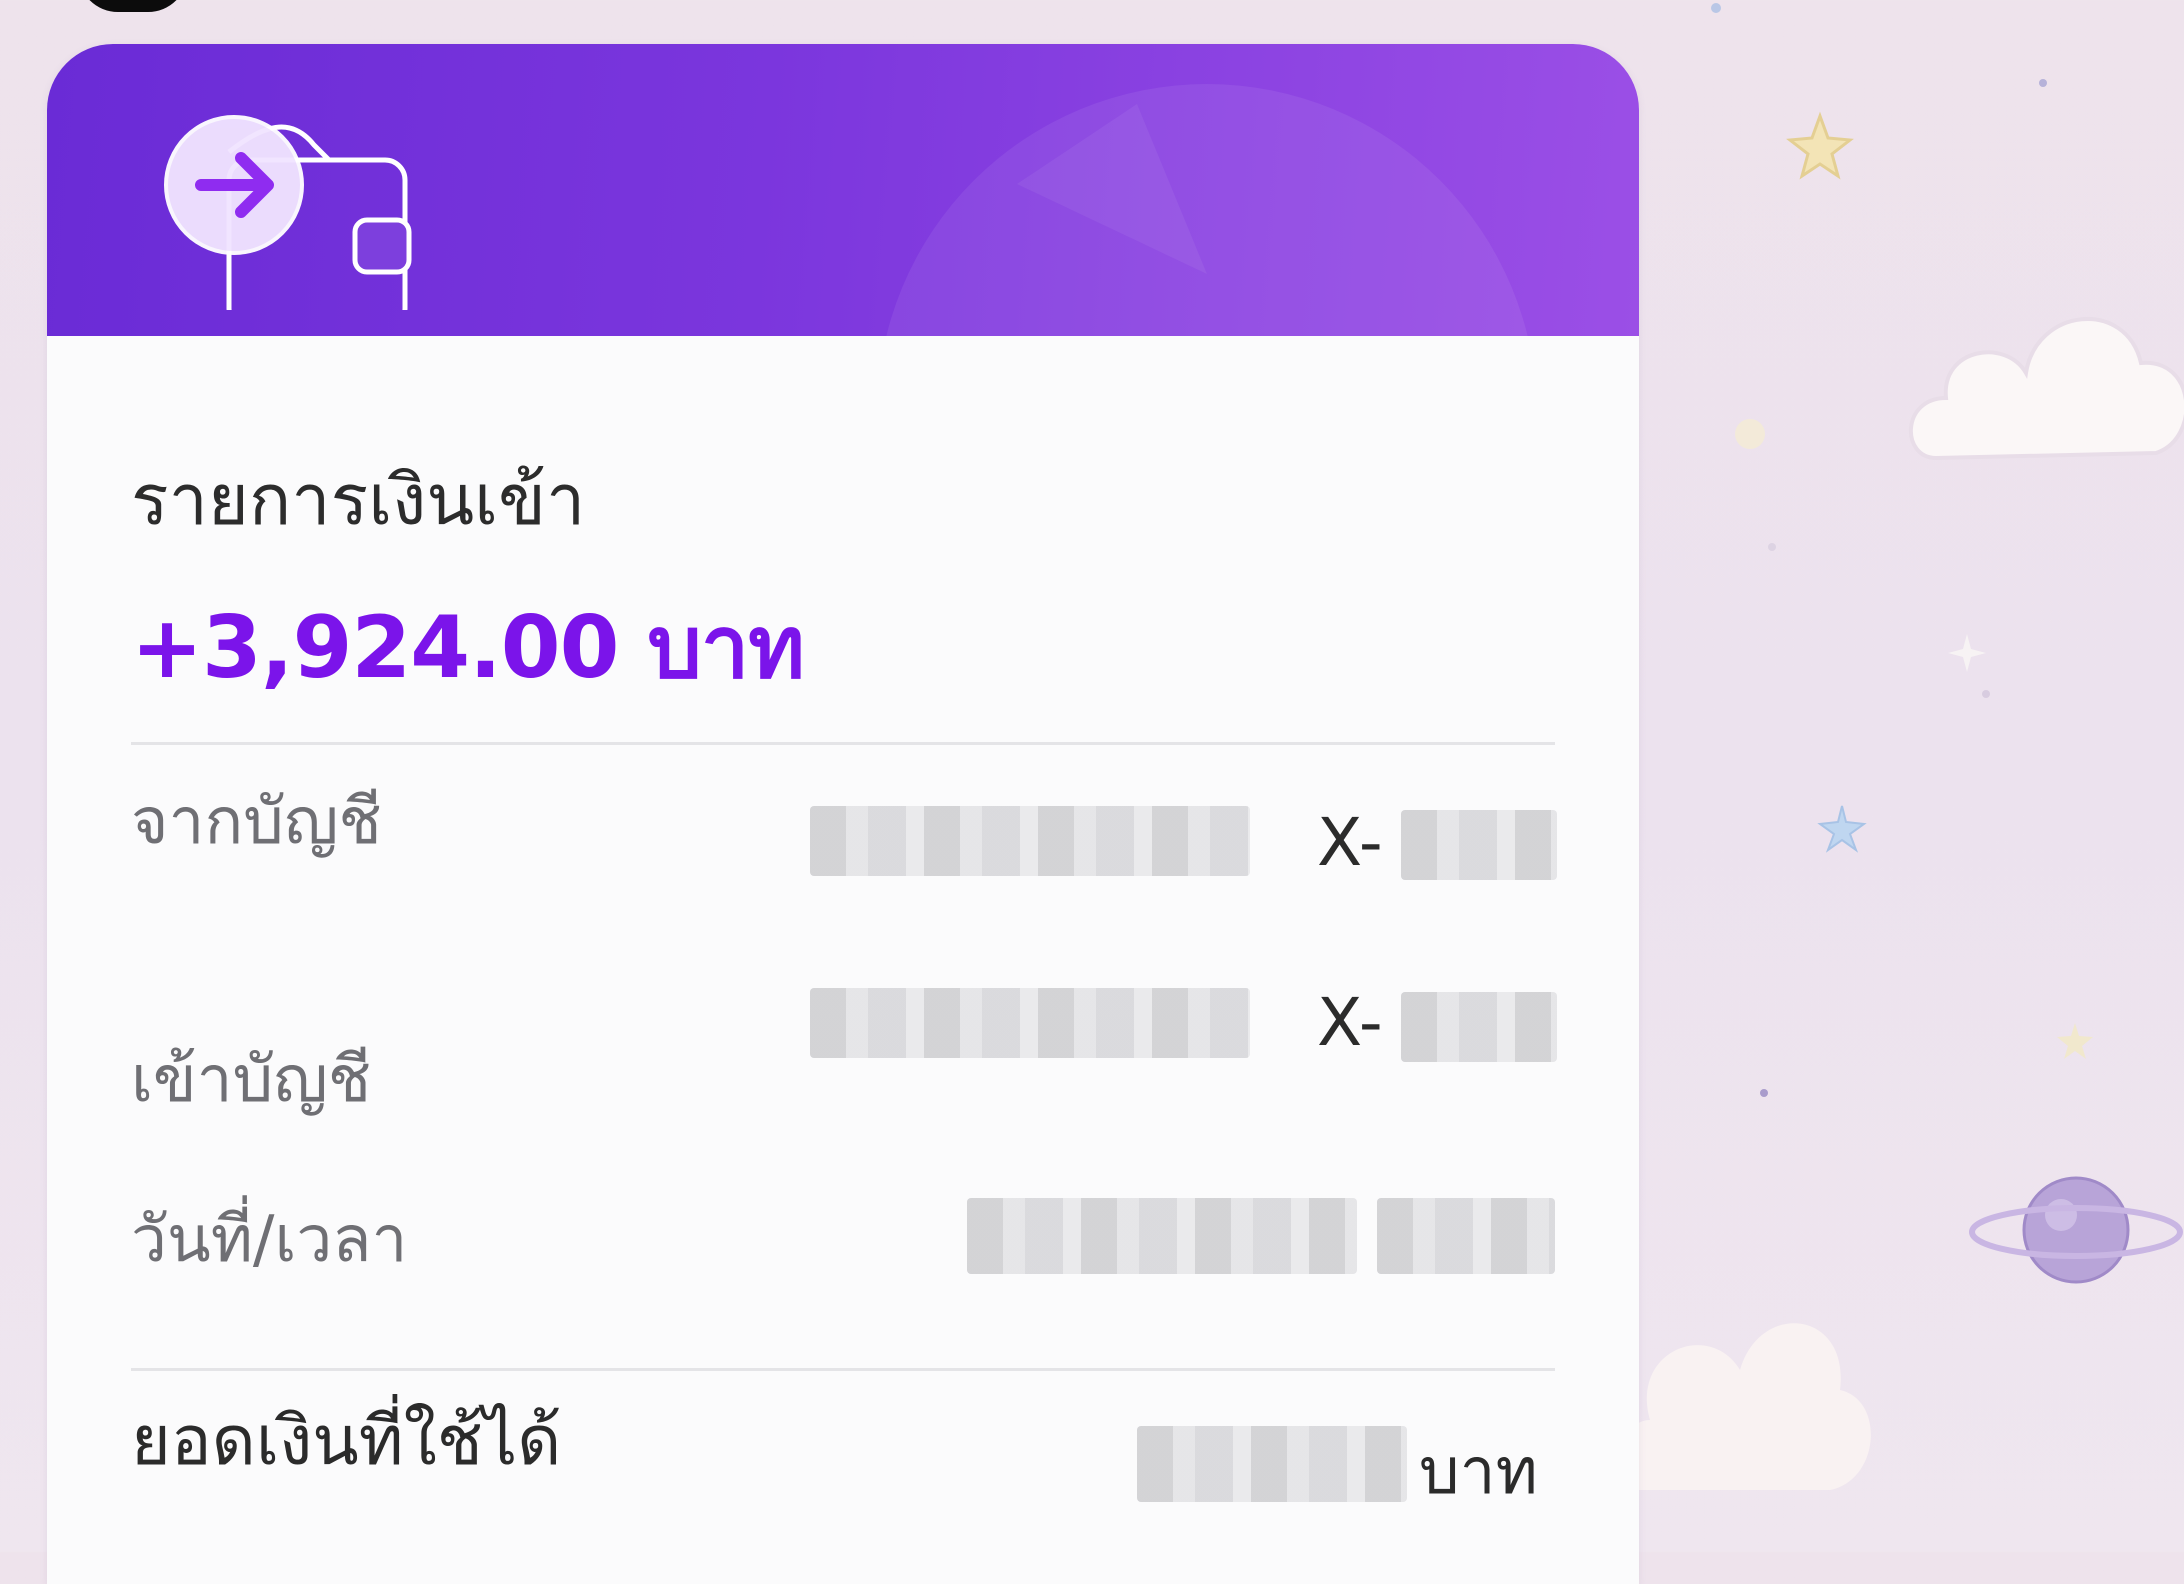  What do you see at coordinates (288, 212) in the screenshot?
I see `wallet-arrow-in-icon` at bounding box center [288, 212].